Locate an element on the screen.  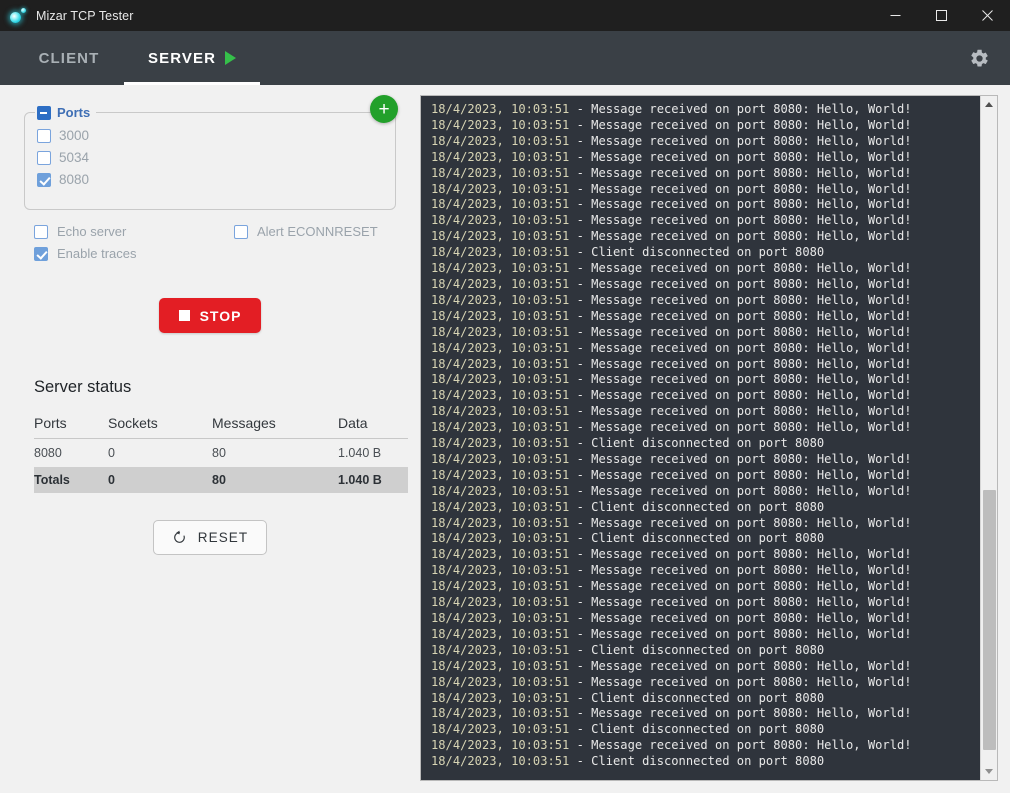
server-options-column-right: Alert ECONNRESET is located at coordinates (306, 242).